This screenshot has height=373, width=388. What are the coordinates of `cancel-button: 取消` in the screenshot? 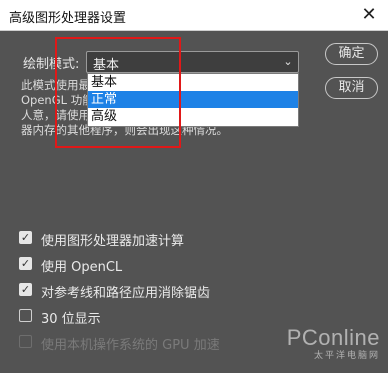 It's located at (351, 88).